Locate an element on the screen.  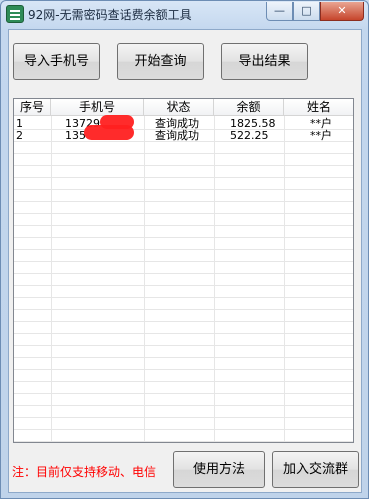
close-button: ✕ is located at coordinates (342, 11).